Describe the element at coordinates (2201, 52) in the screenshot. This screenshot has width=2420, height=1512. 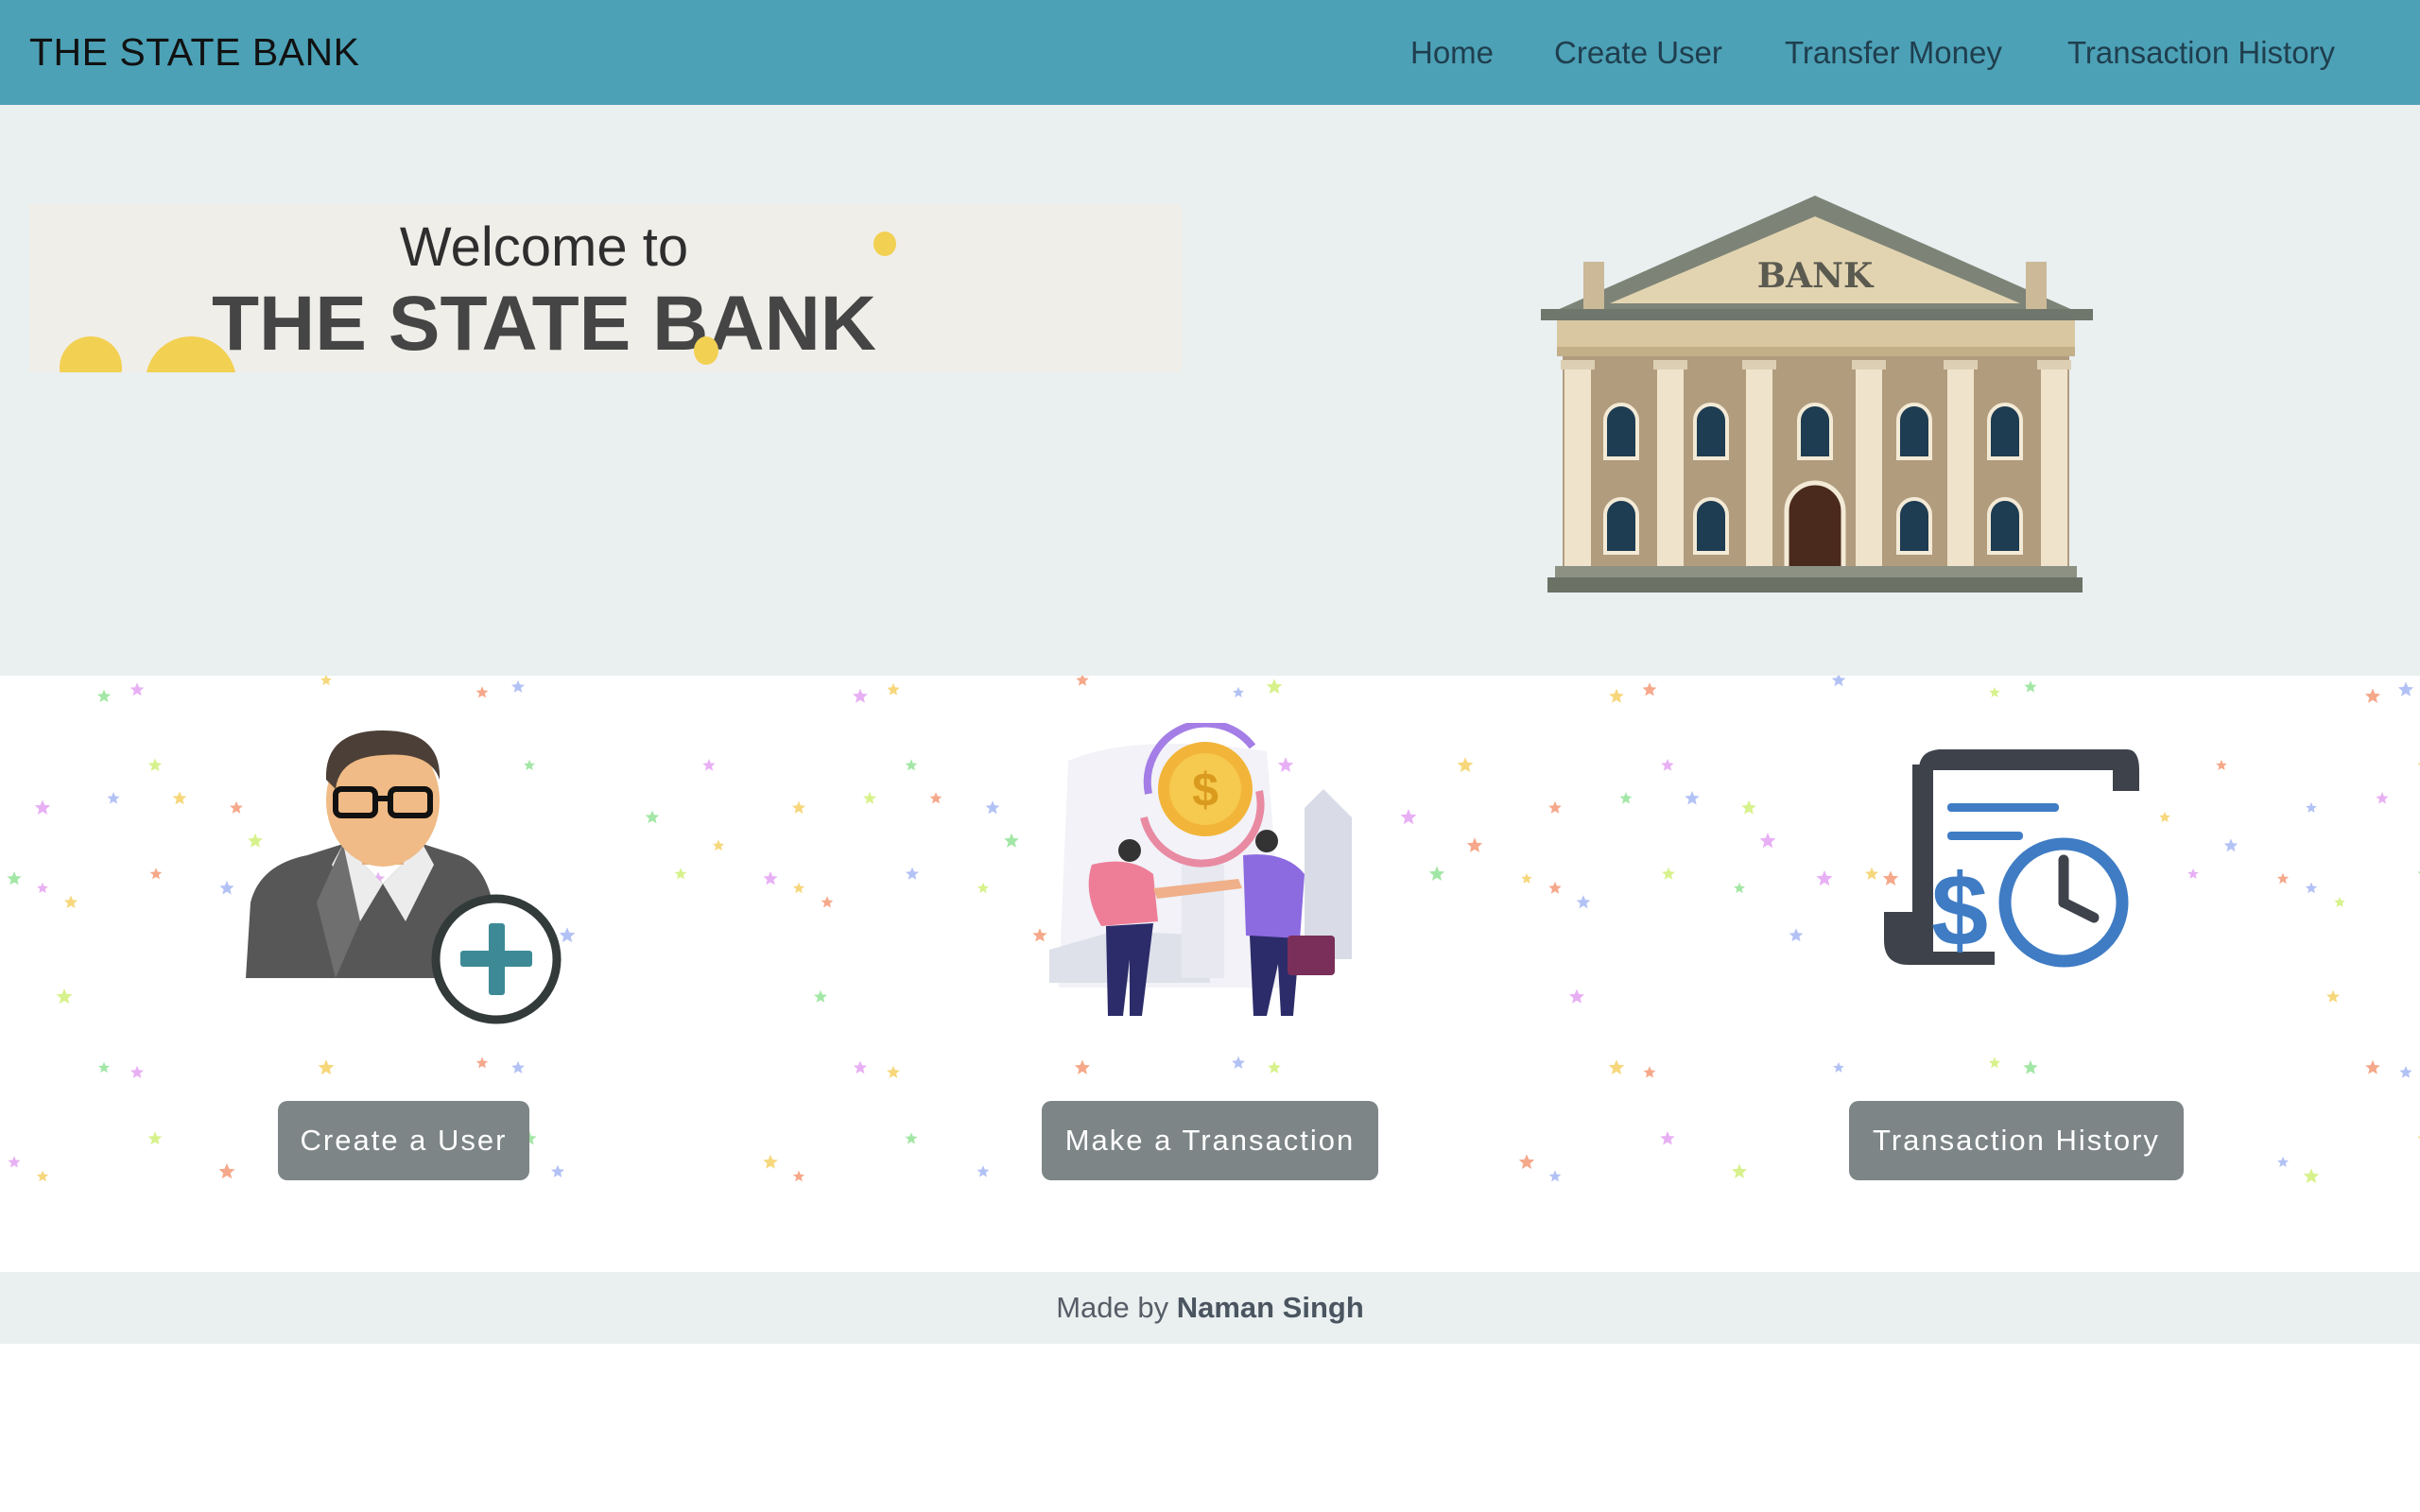
I see `nav-transaction-history-link: Transaction History` at that location.